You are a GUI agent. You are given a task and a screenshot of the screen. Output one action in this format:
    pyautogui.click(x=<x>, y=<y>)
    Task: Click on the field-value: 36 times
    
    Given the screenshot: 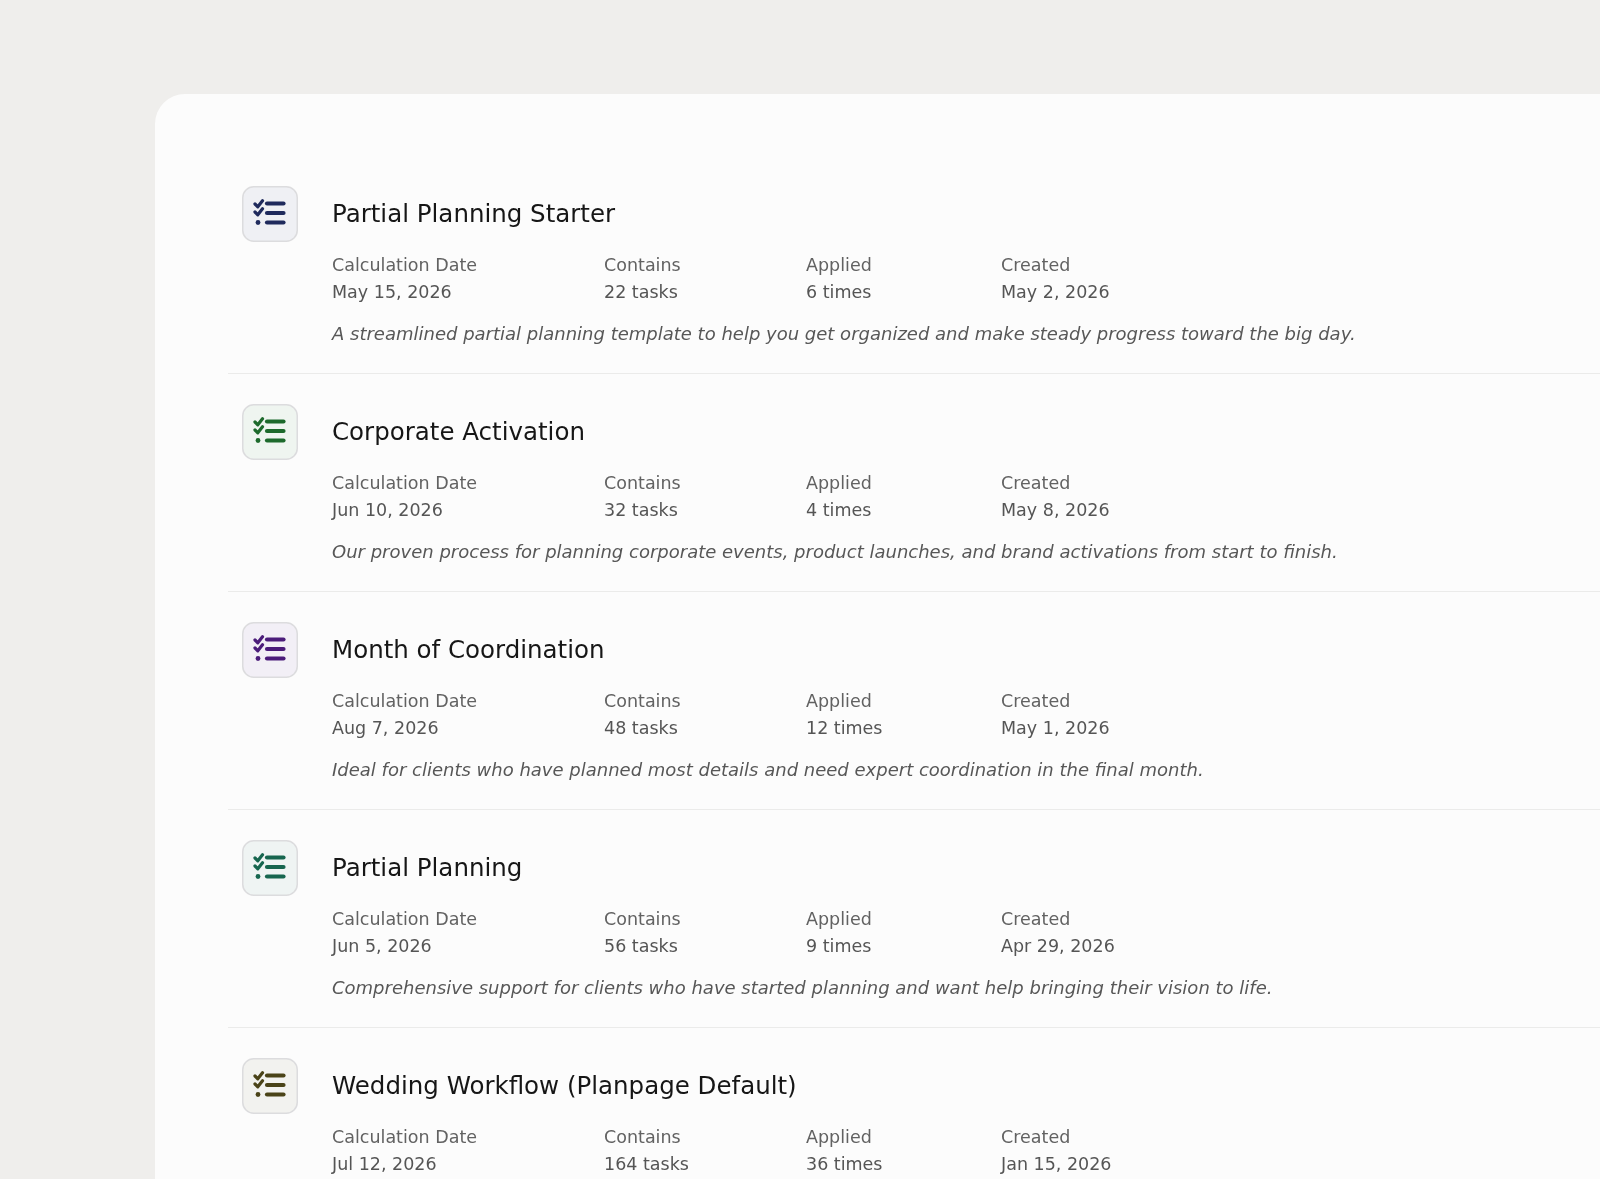 What is the action you would take?
    pyautogui.click(x=845, y=1164)
    